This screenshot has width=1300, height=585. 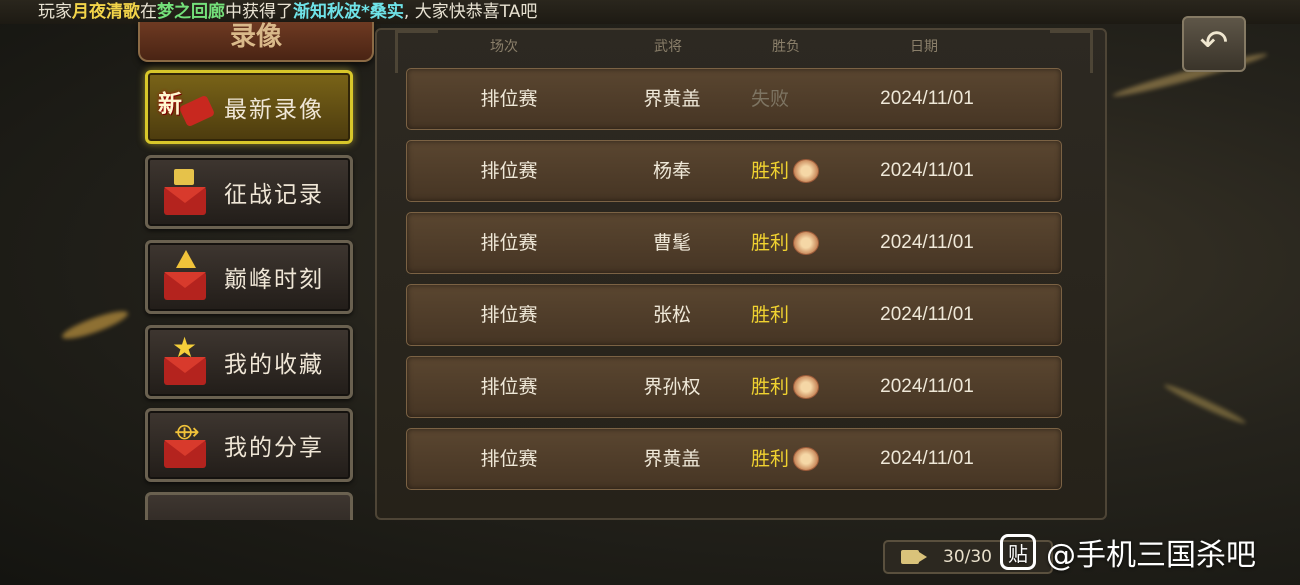 What do you see at coordinates (249, 506) in the screenshot?
I see `sidebar-item-partial` at bounding box center [249, 506].